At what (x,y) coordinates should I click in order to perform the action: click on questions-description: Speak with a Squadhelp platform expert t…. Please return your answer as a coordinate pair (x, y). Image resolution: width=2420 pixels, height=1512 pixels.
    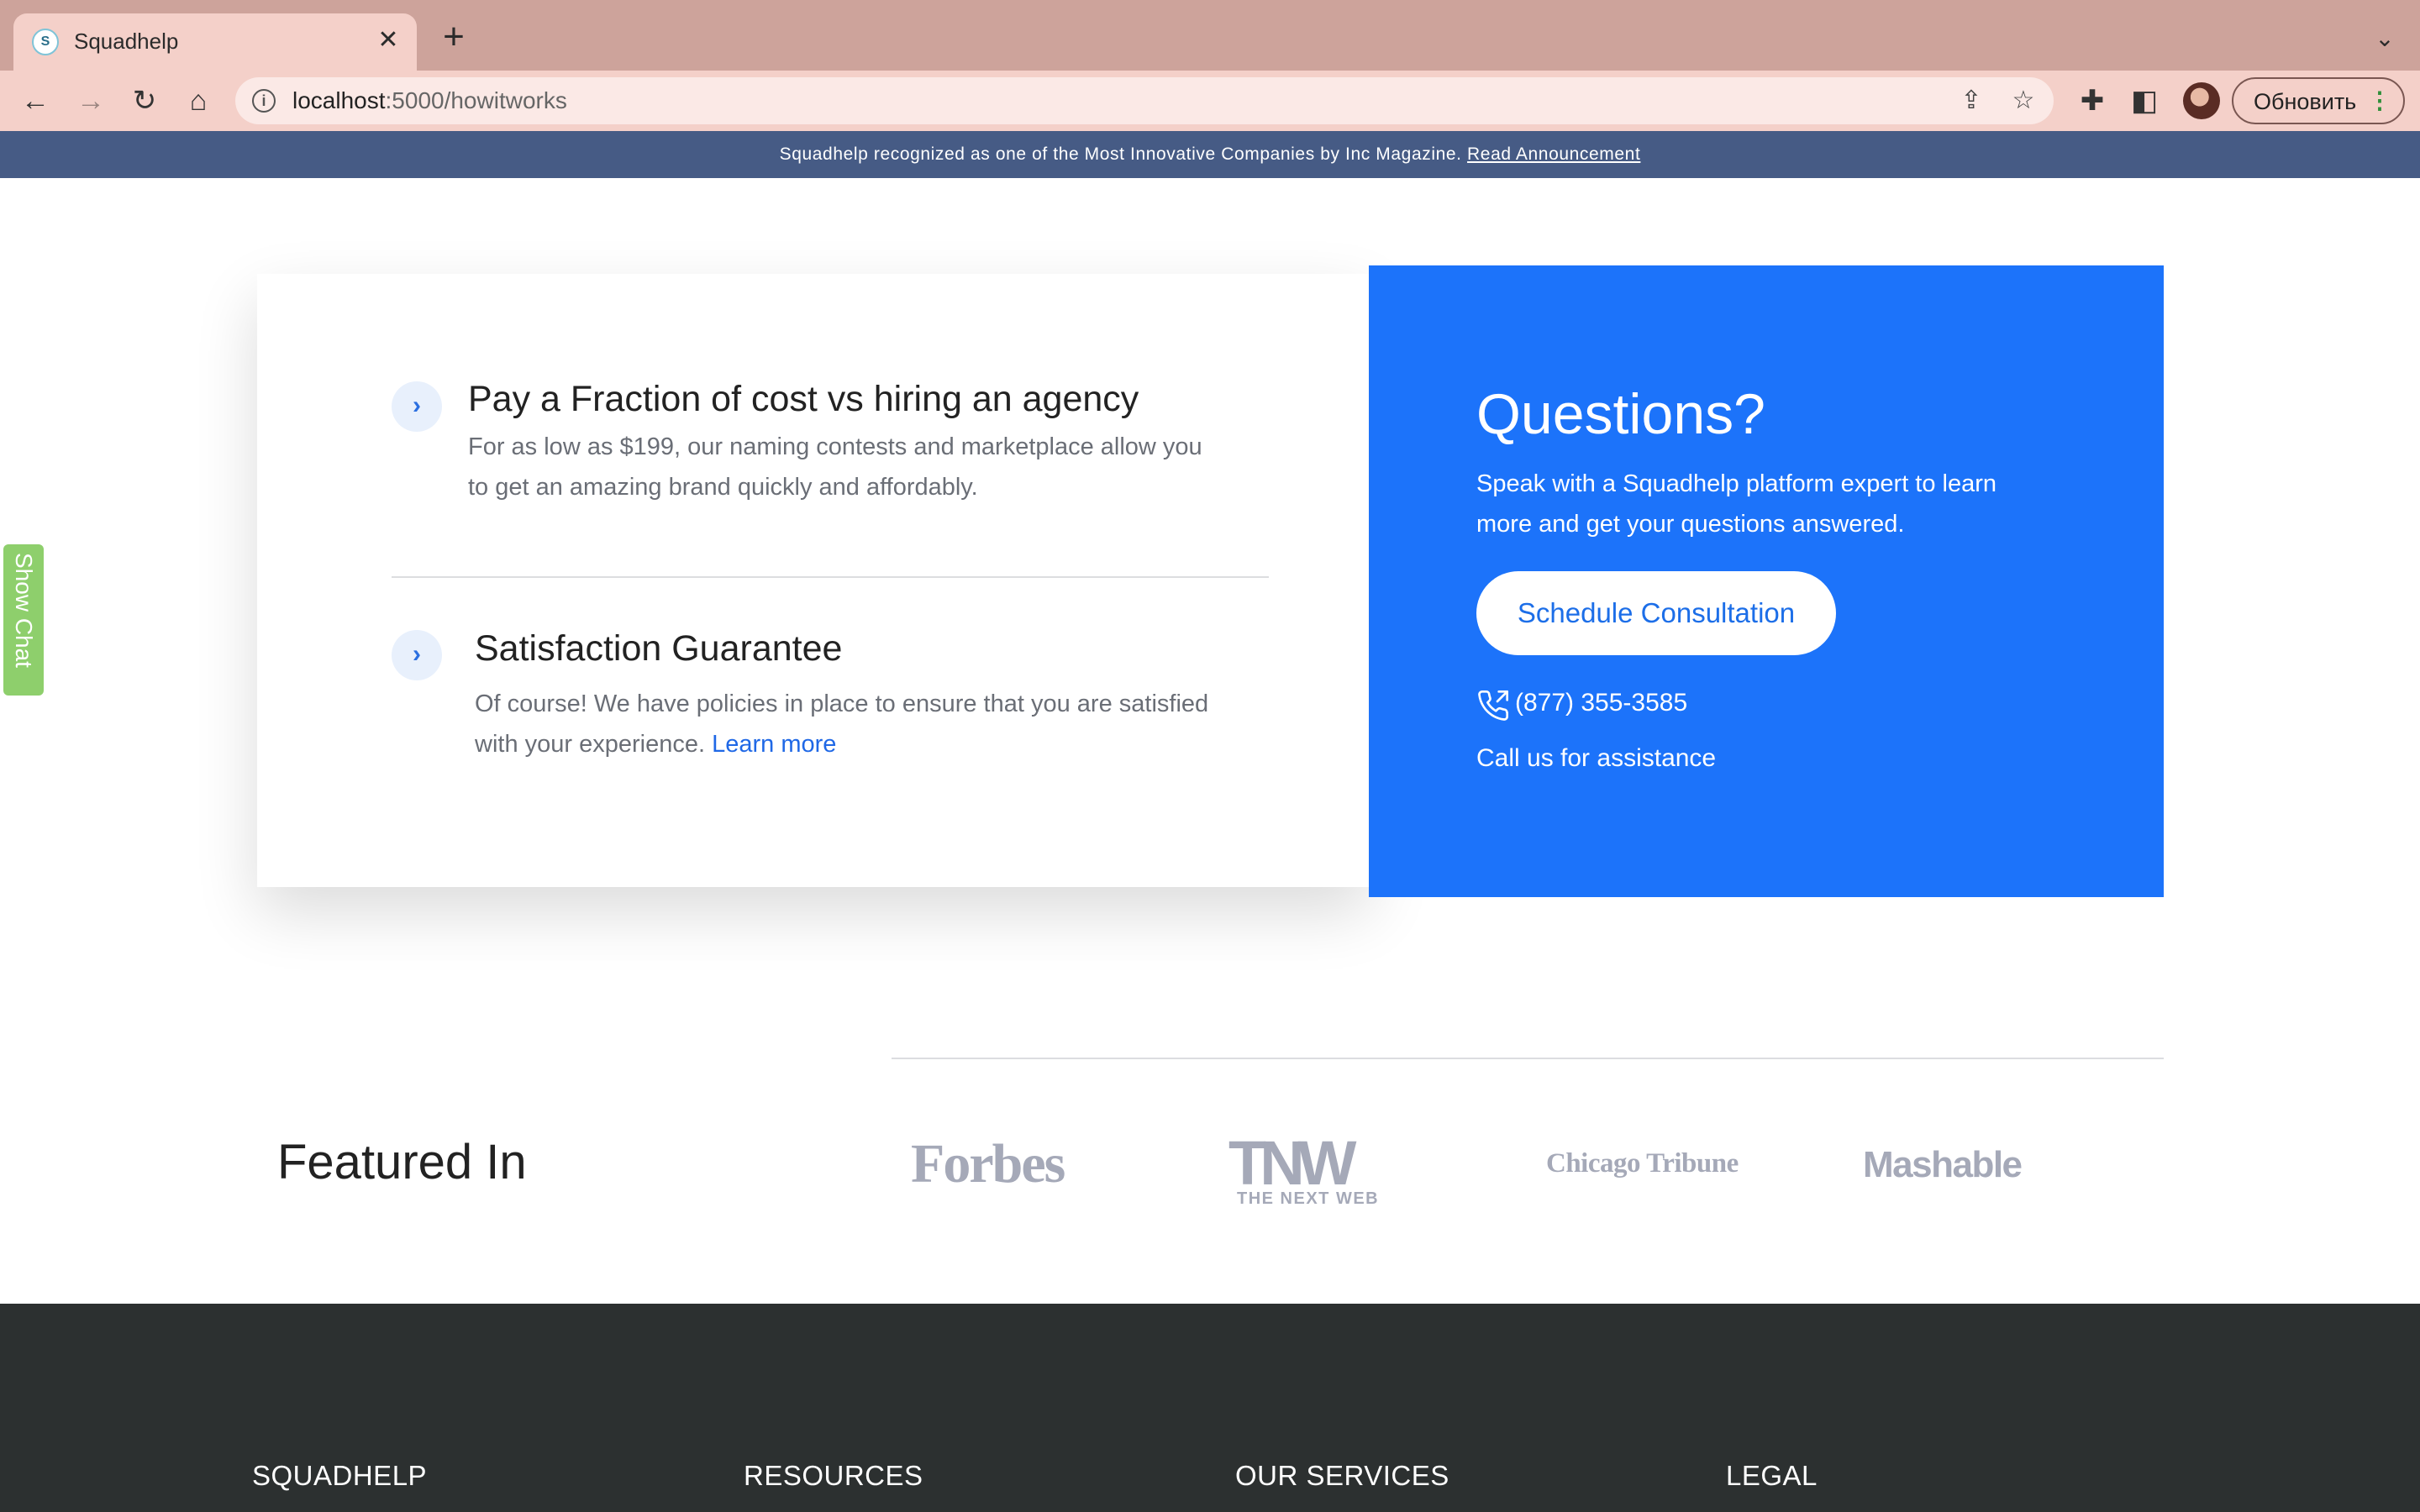
    Looking at the image, I should click on (1737, 504).